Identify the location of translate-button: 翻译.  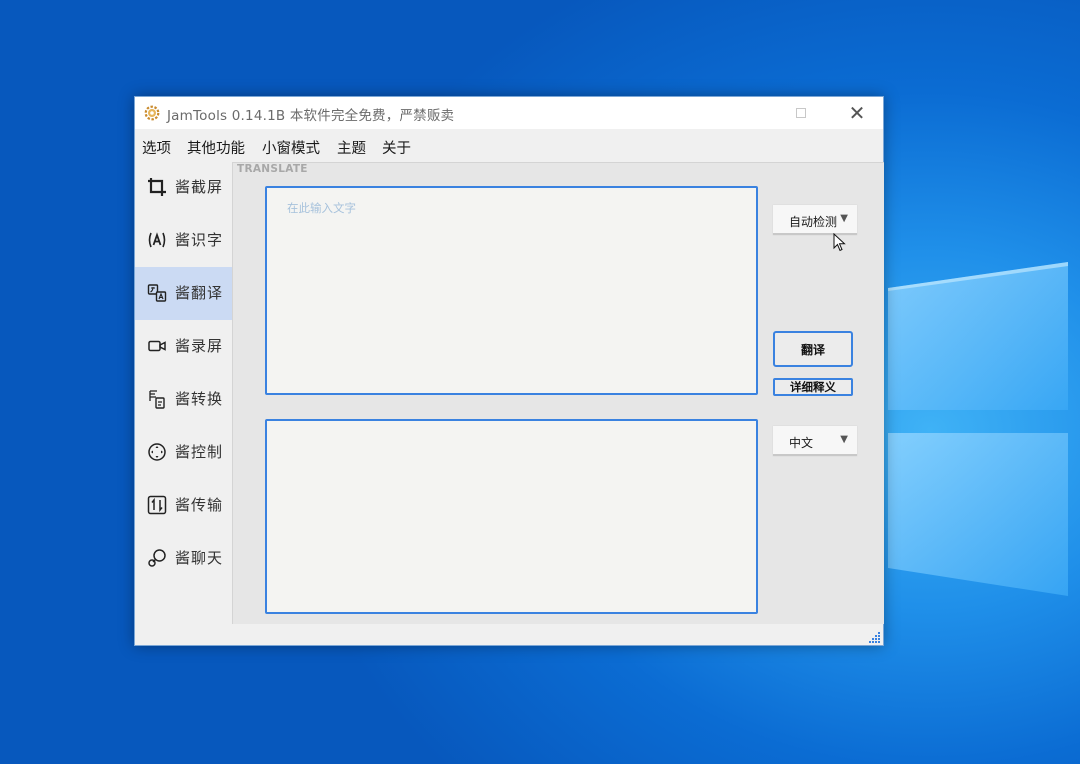
(813, 349).